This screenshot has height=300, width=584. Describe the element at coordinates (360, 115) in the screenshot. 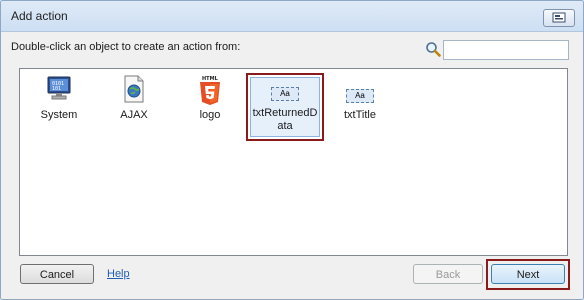

I see `object-label: txtTitle` at that location.